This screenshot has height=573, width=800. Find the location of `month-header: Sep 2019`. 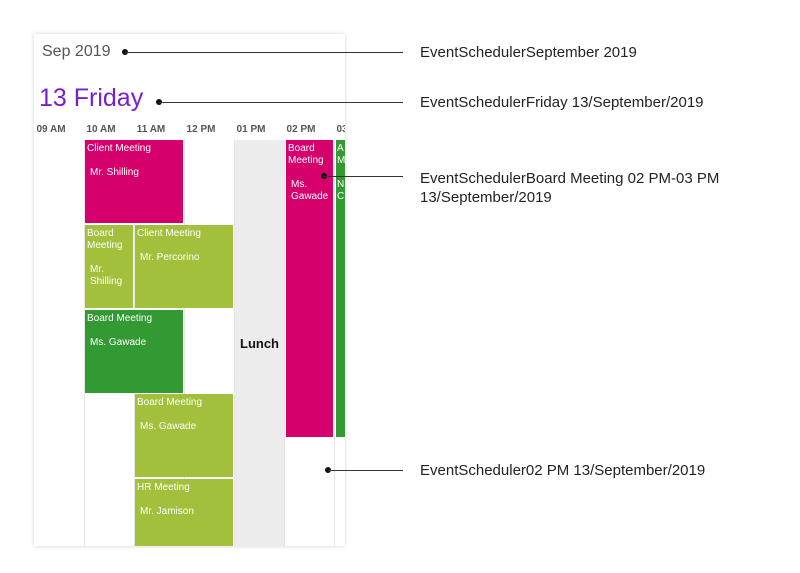

month-header: Sep 2019 is located at coordinates (76, 52).